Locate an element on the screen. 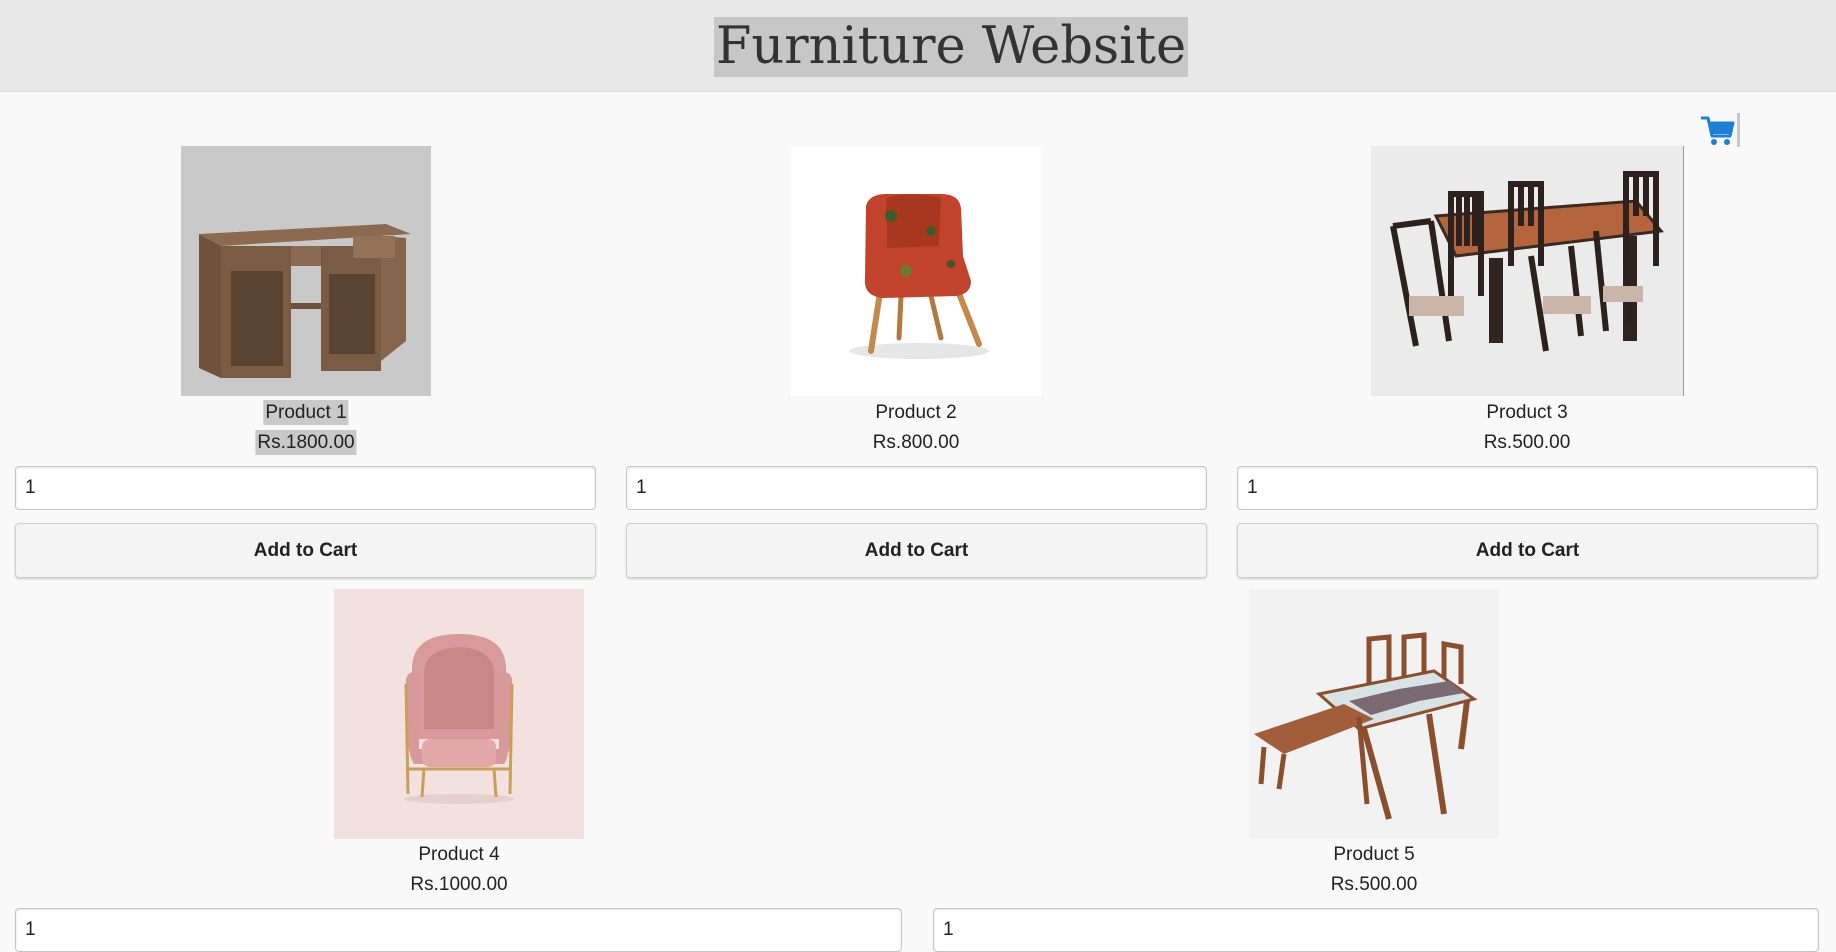 The height and width of the screenshot is (952, 1836). product-image-desk is located at coordinates (306, 271).